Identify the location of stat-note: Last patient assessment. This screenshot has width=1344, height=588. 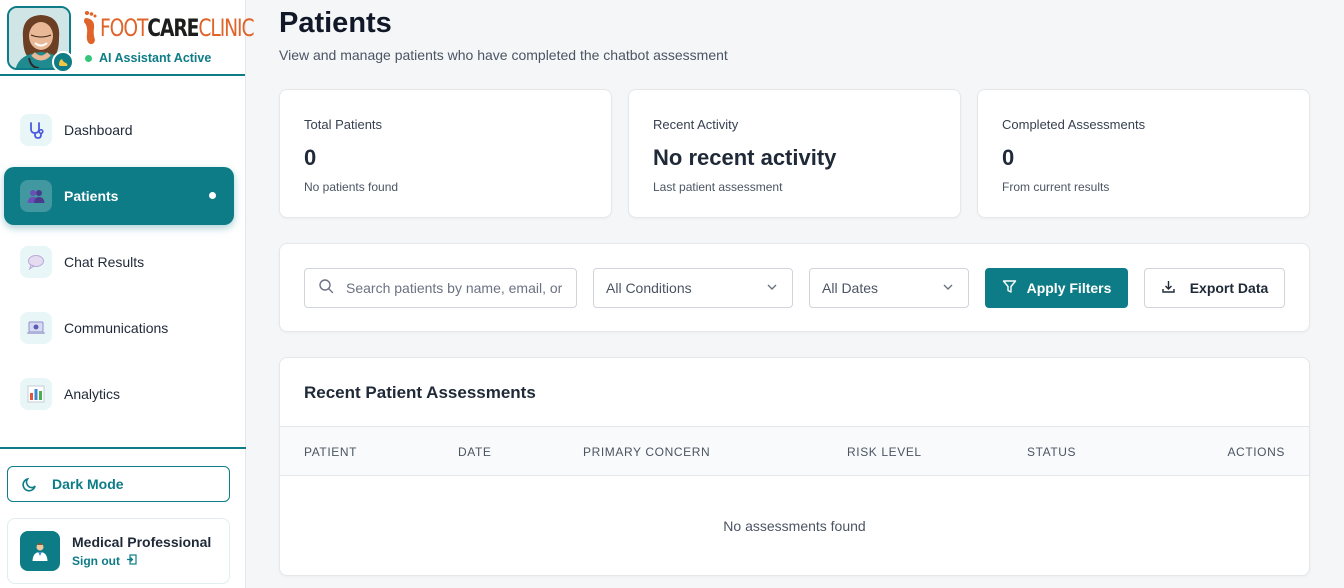
(718, 187).